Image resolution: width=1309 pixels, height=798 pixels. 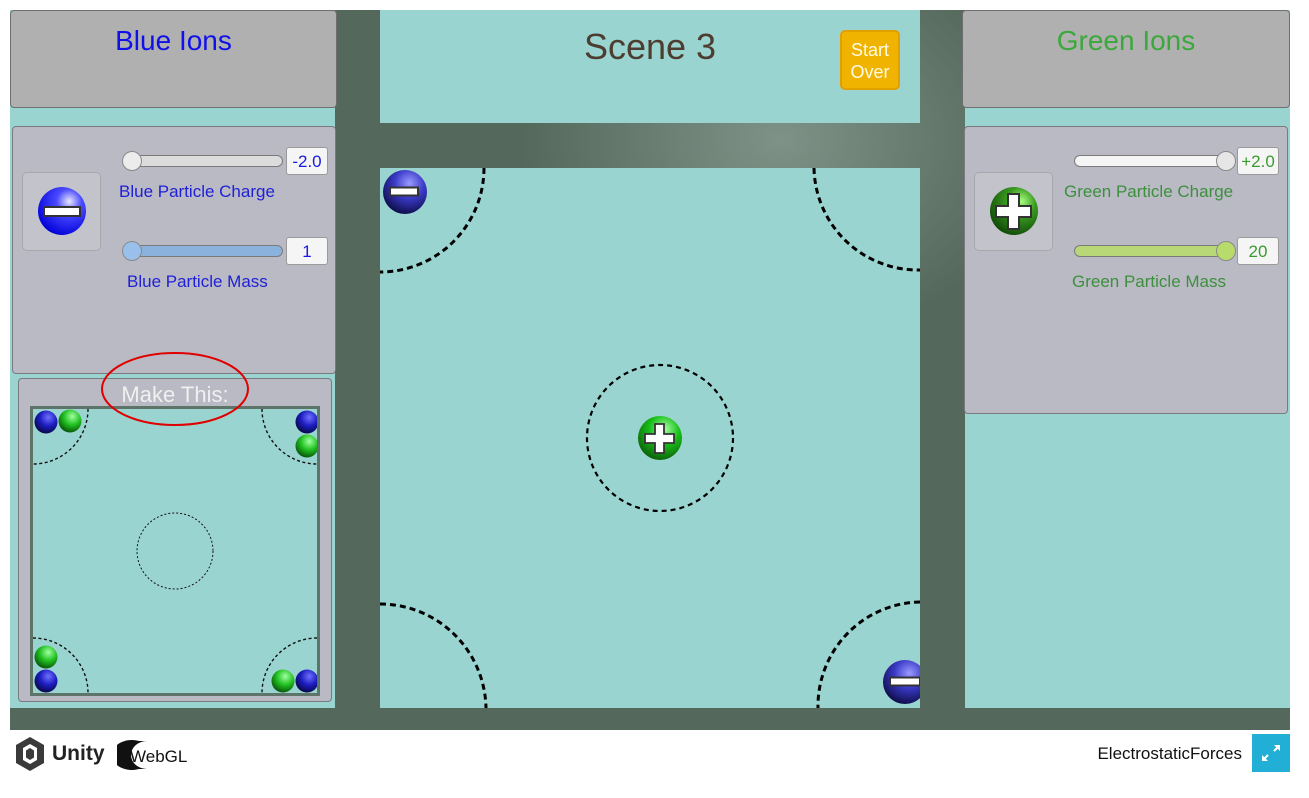 What do you see at coordinates (1258, 251) in the screenshot?
I see `green-mass-value: 20` at bounding box center [1258, 251].